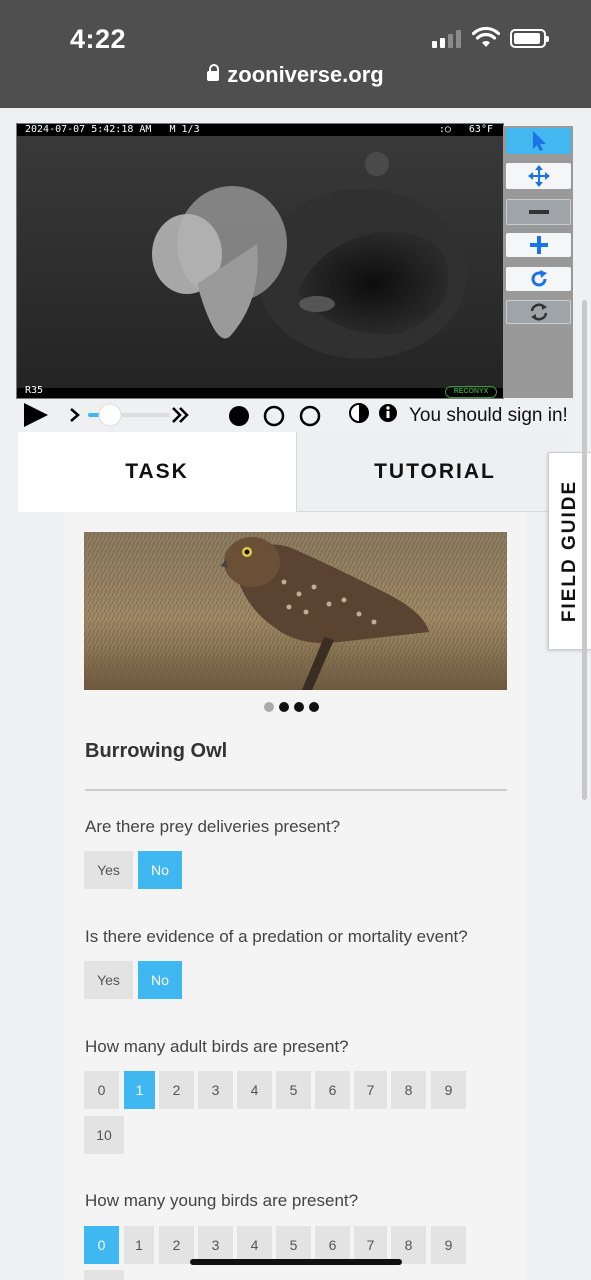 Image resolution: width=591 pixels, height=1280 pixels. What do you see at coordinates (296, 1262) in the screenshot?
I see `home-indicator` at bounding box center [296, 1262].